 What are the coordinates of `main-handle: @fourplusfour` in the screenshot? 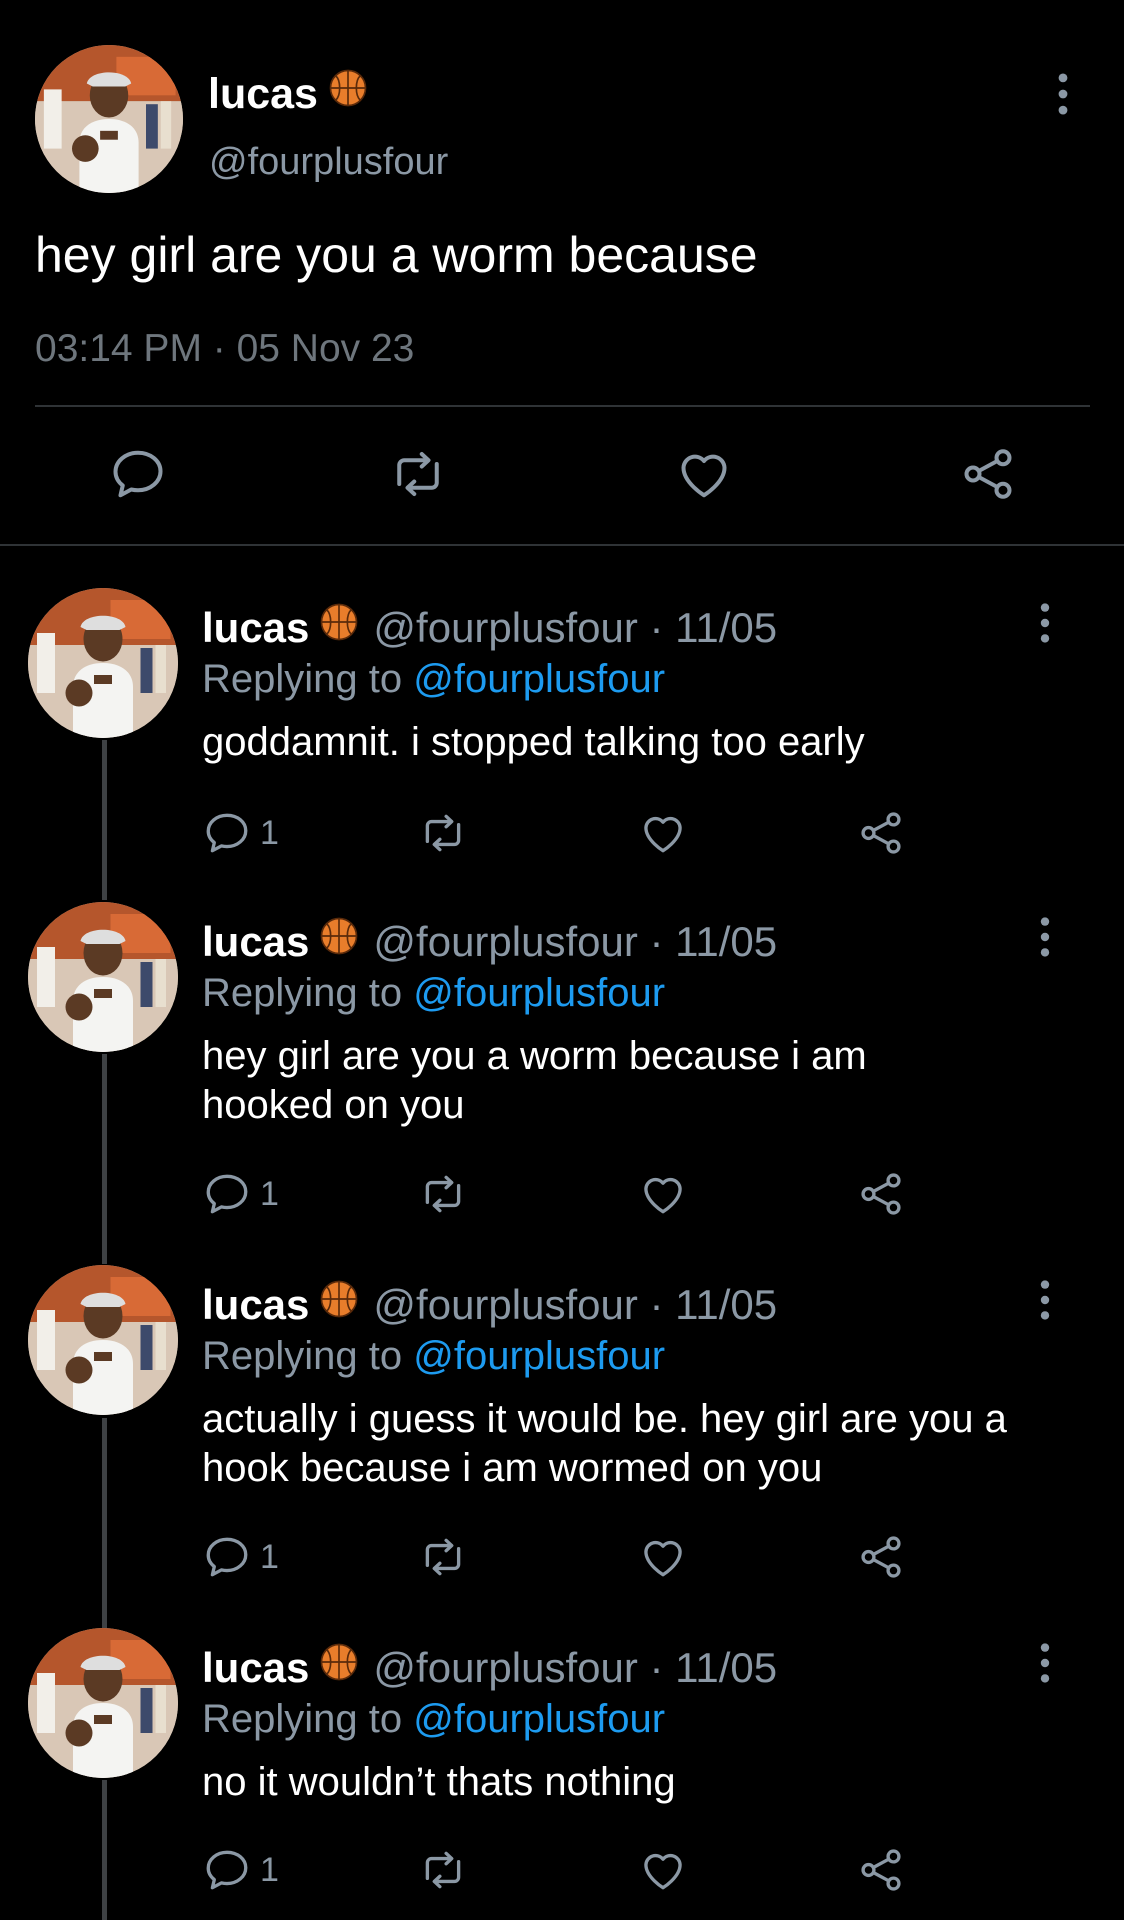 It's located at (328, 162).